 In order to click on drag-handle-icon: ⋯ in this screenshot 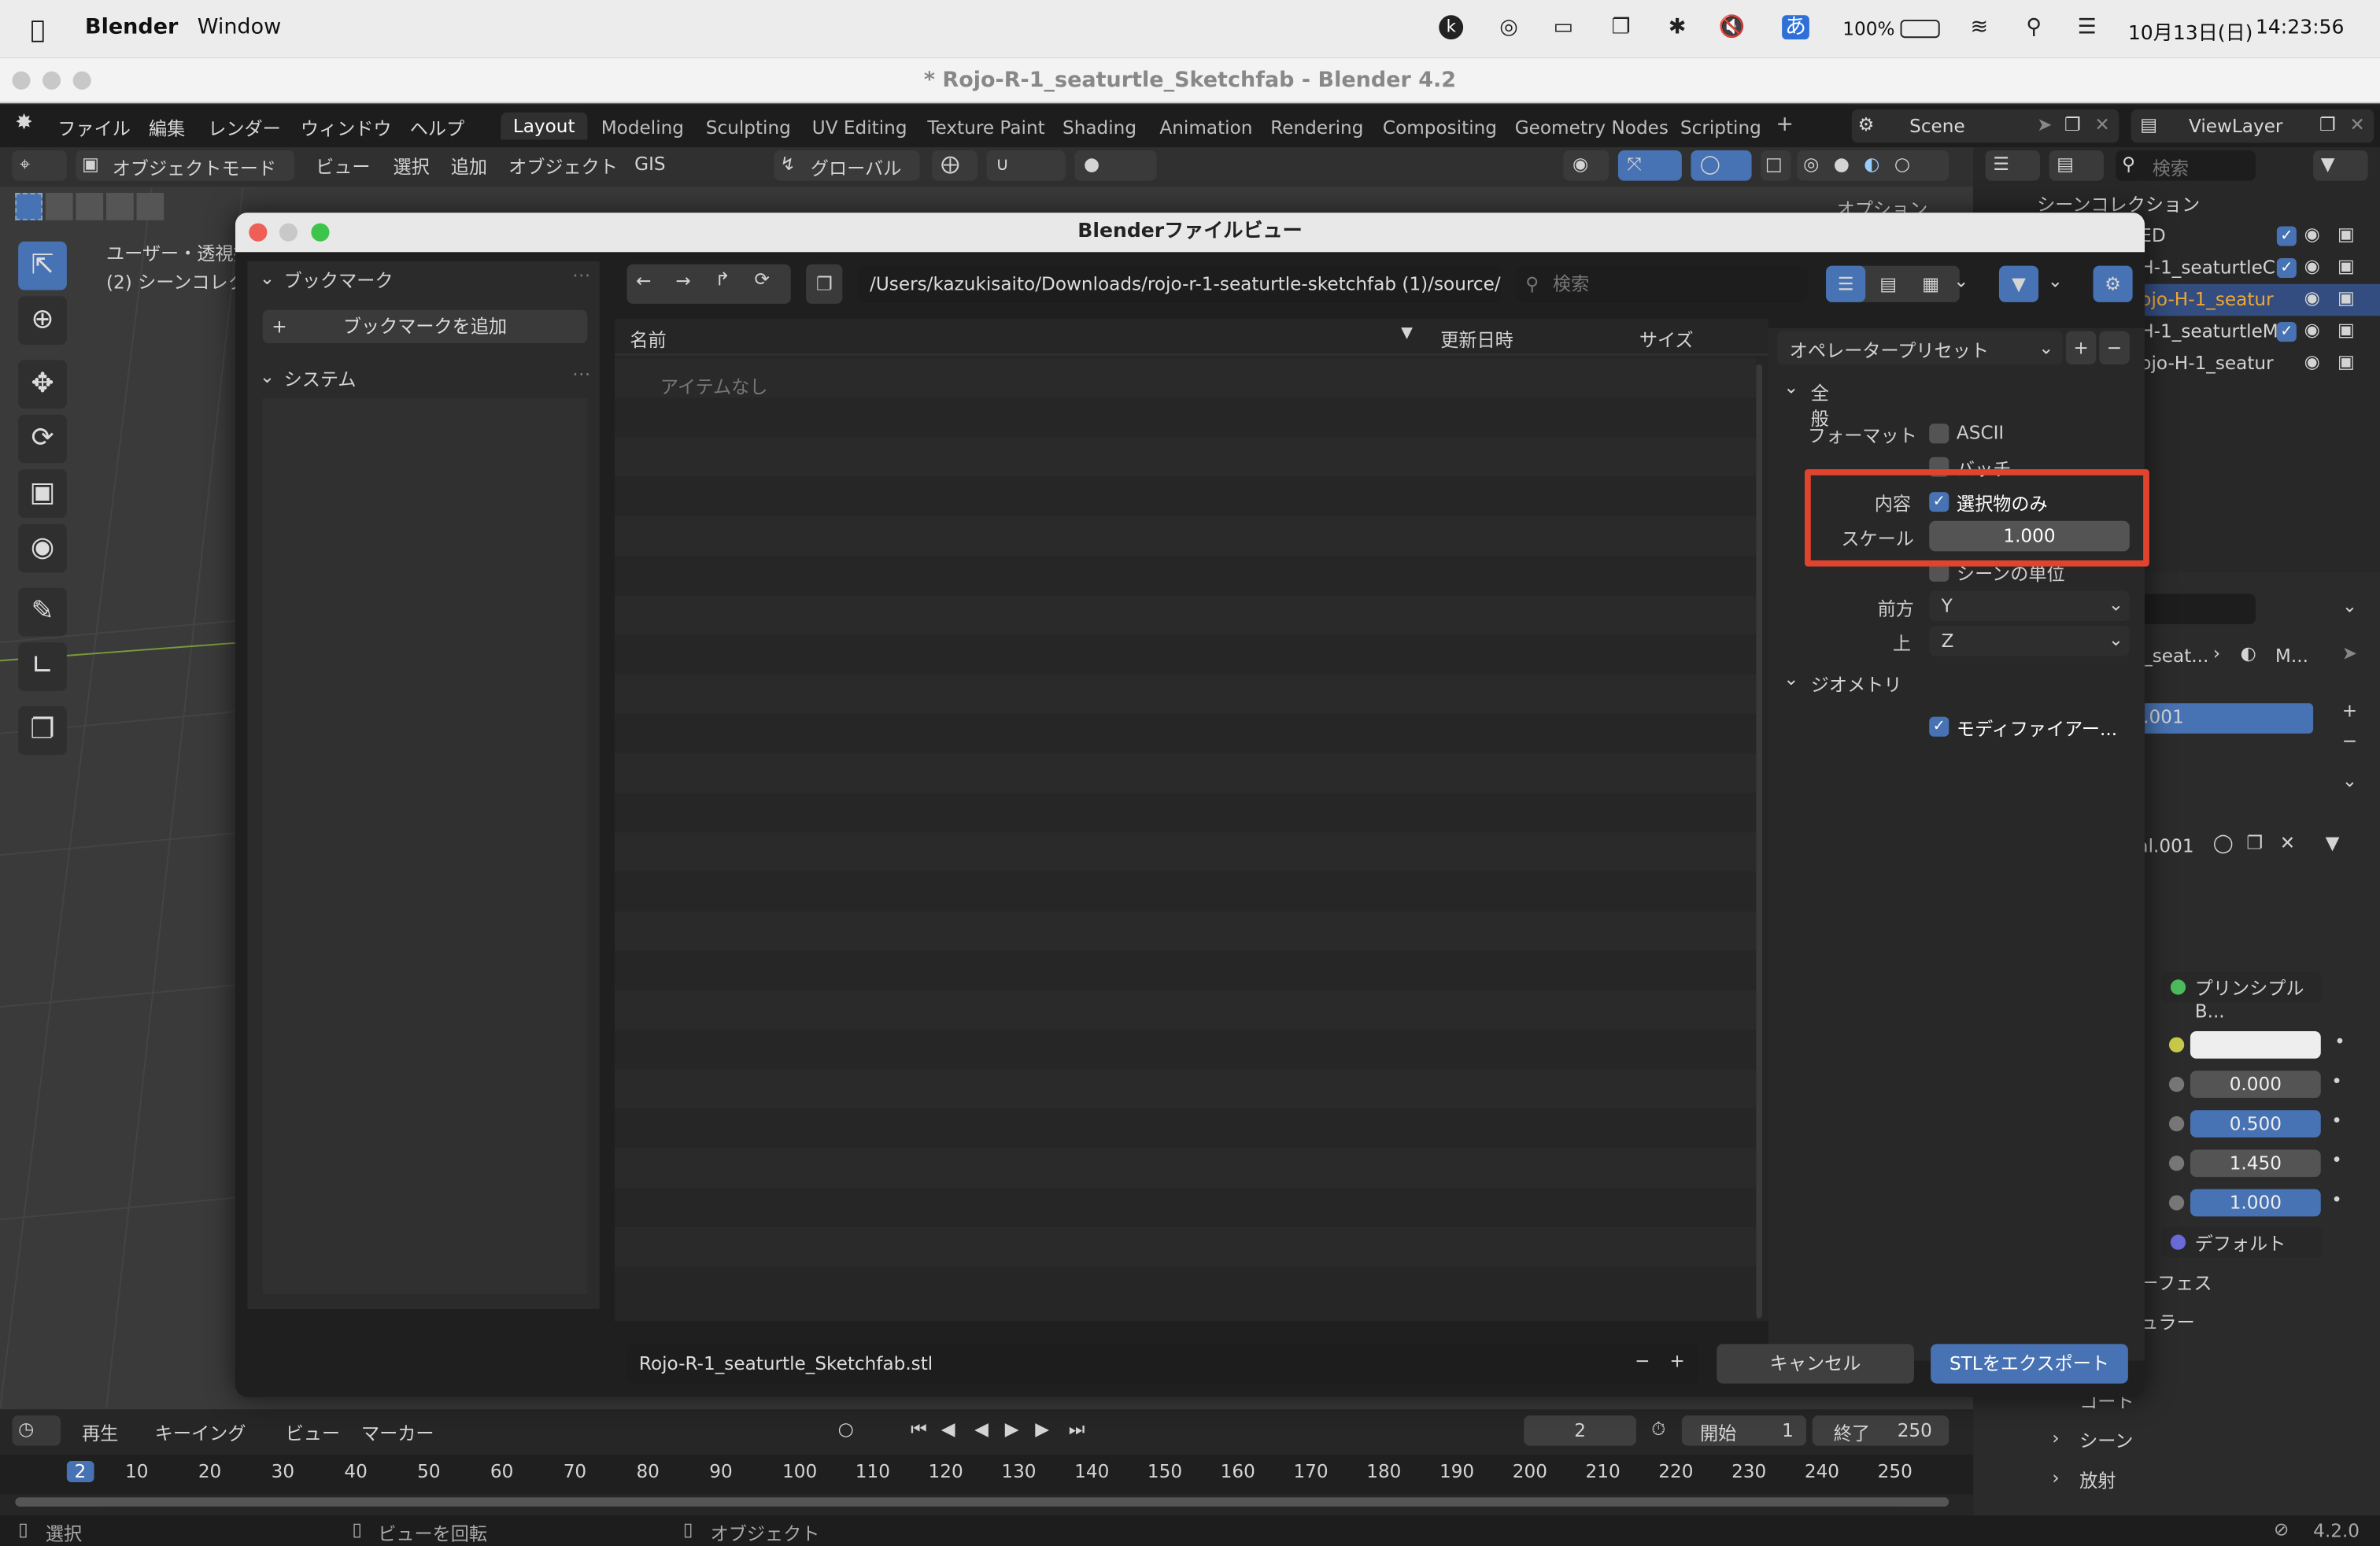, I will do `click(581, 275)`.